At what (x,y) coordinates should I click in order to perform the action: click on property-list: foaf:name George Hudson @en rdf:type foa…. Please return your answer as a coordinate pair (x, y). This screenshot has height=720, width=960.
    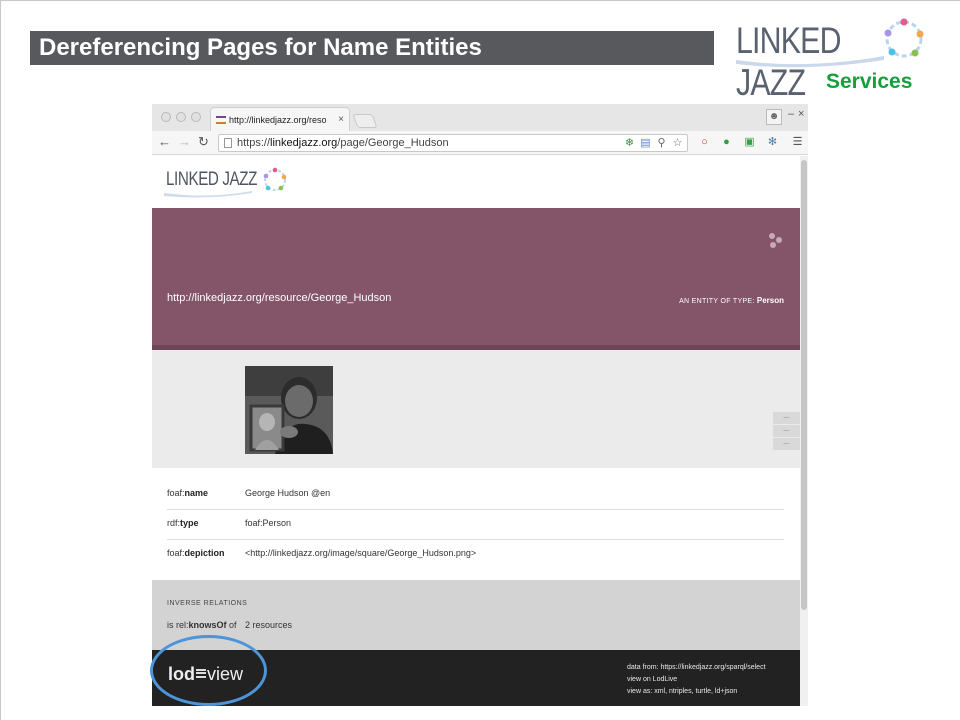
    Looking at the image, I should click on (475, 525).